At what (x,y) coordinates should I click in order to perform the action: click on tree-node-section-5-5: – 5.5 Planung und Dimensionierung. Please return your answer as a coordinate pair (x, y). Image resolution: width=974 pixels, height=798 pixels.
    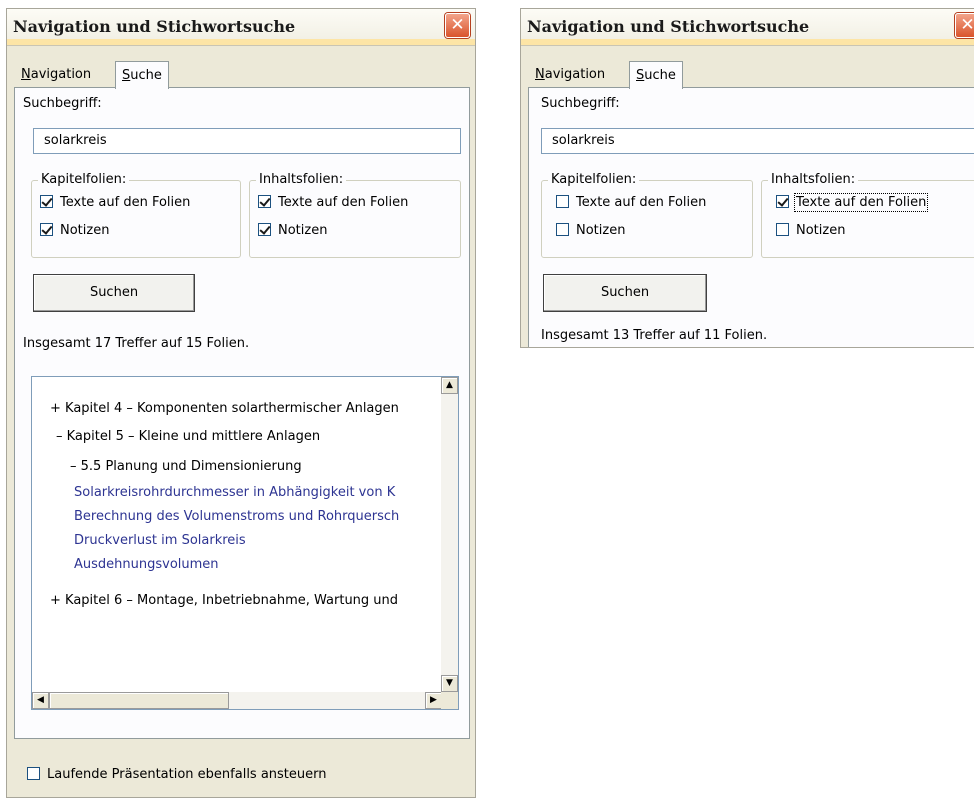
    Looking at the image, I should click on (186, 466).